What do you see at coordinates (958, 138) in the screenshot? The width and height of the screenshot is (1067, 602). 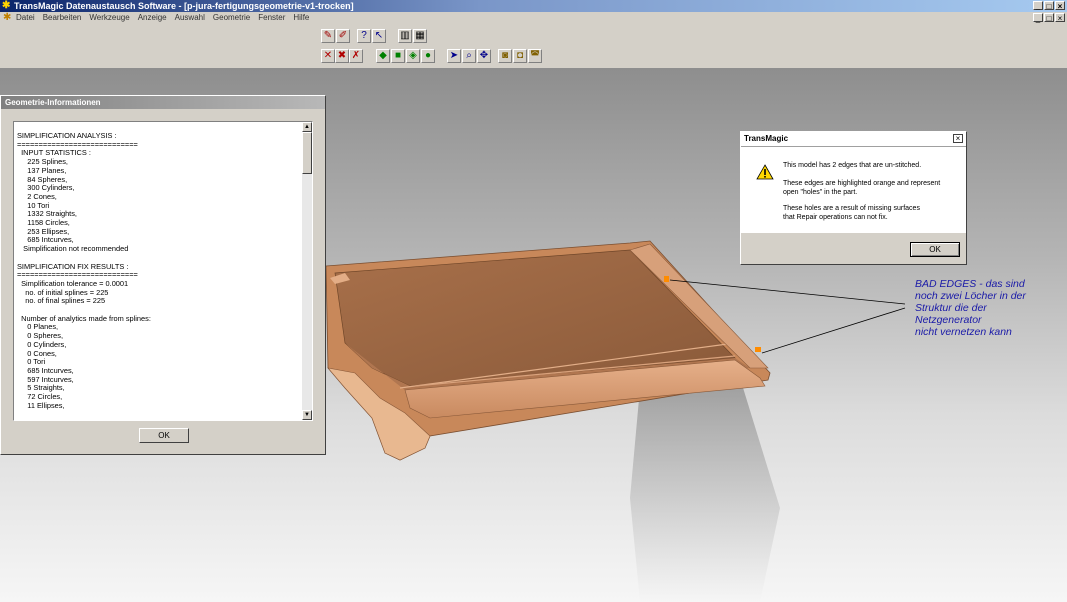 I see `dialog-close-button: ×` at bounding box center [958, 138].